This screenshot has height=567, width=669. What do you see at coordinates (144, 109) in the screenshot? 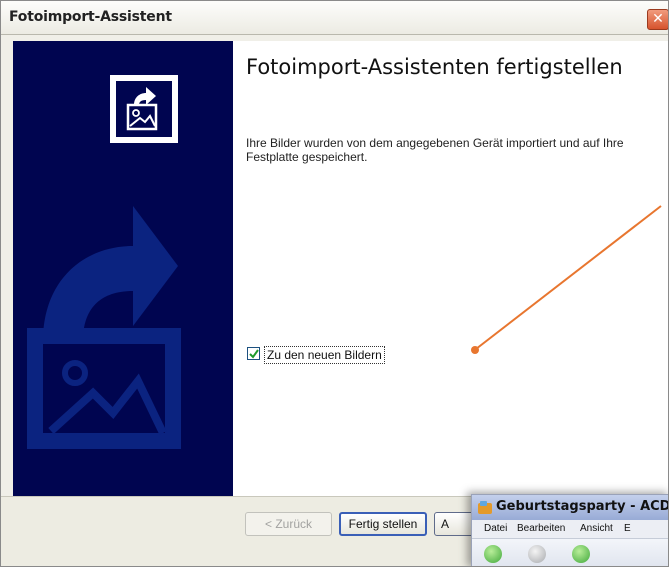
I see `photo-import-icon` at bounding box center [144, 109].